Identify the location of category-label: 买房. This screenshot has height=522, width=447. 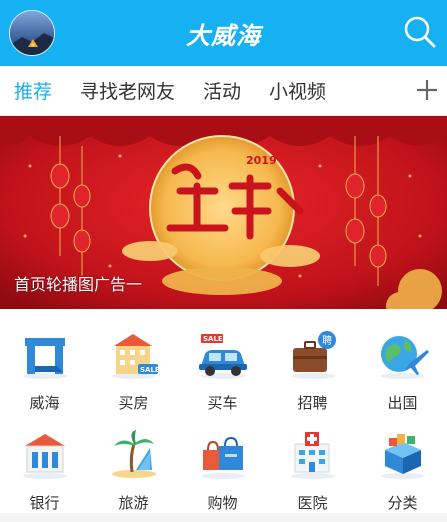
(133, 403).